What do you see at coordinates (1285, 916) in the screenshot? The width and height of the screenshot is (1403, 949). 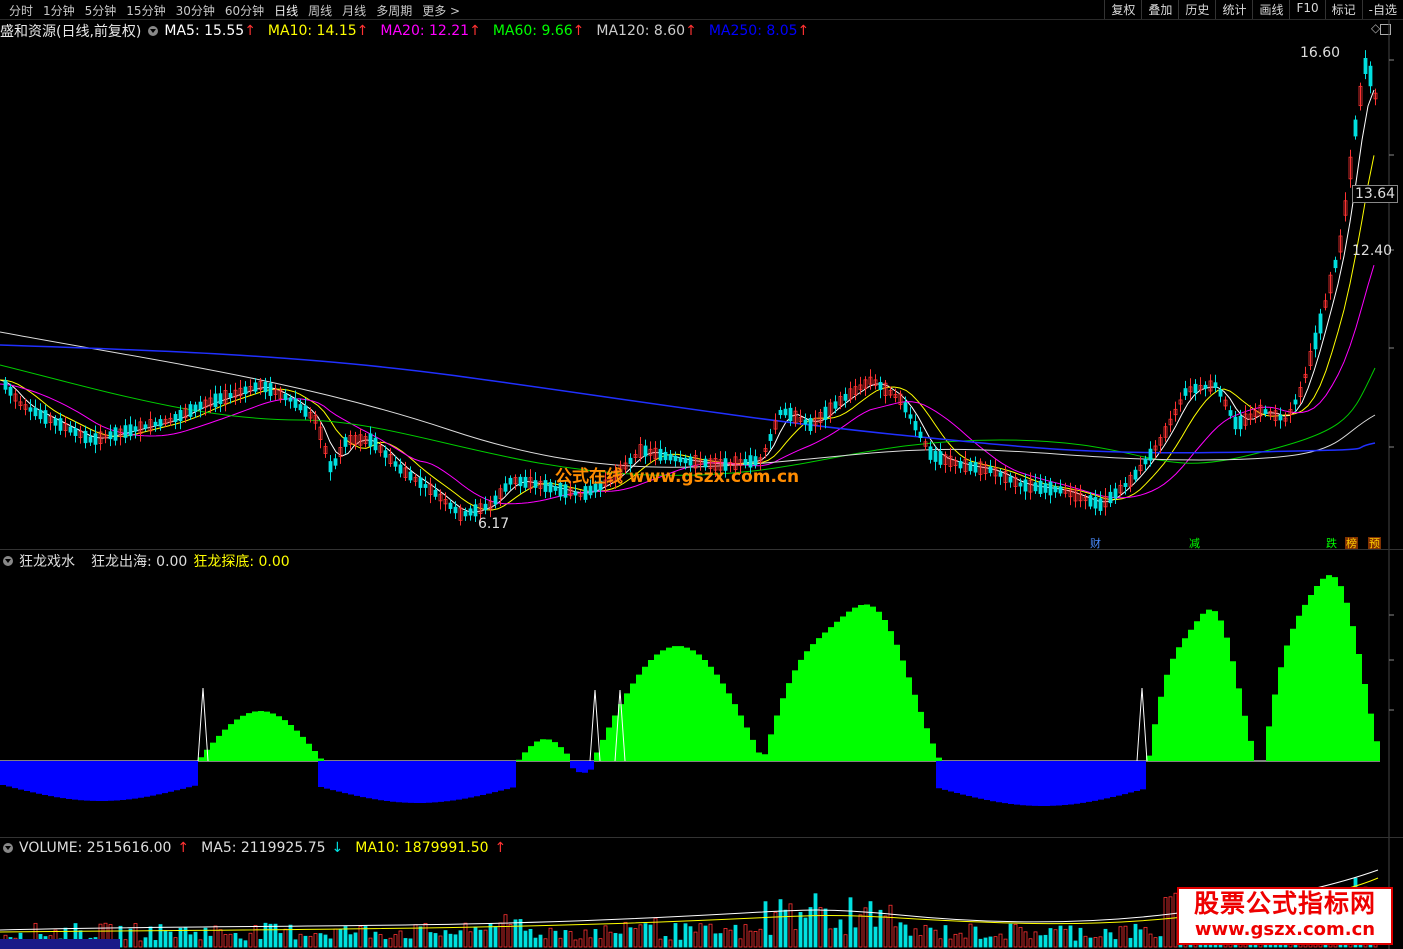 I see `site-logo: 股票公式指标网 www.gszx.com.cn` at bounding box center [1285, 916].